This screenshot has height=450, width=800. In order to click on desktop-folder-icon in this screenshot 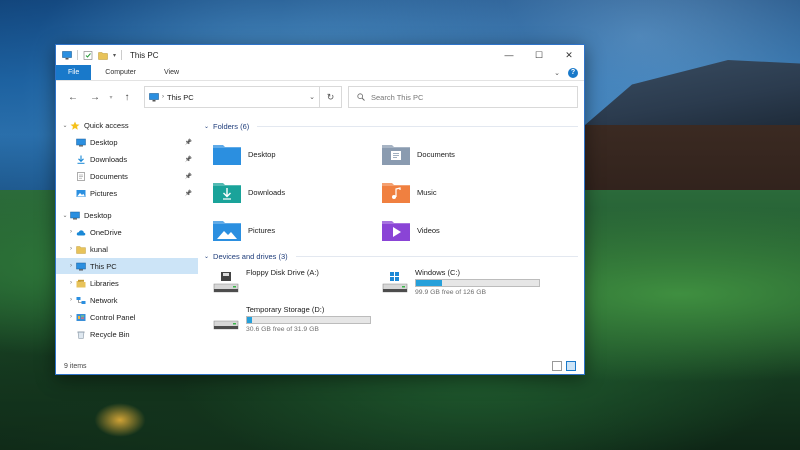, I will do `click(227, 155)`.